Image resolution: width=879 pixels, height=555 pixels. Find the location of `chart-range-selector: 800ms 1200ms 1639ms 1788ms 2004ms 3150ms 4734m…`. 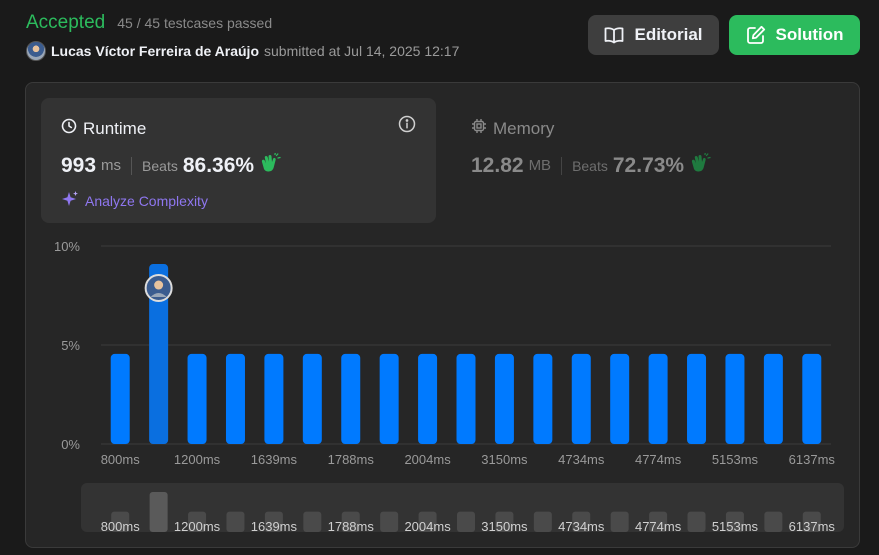

chart-range-selector: 800ms 1200ms 1639ms 1788ms 2004ms 3150ms 4734m… is located at coordinates (462, 508).